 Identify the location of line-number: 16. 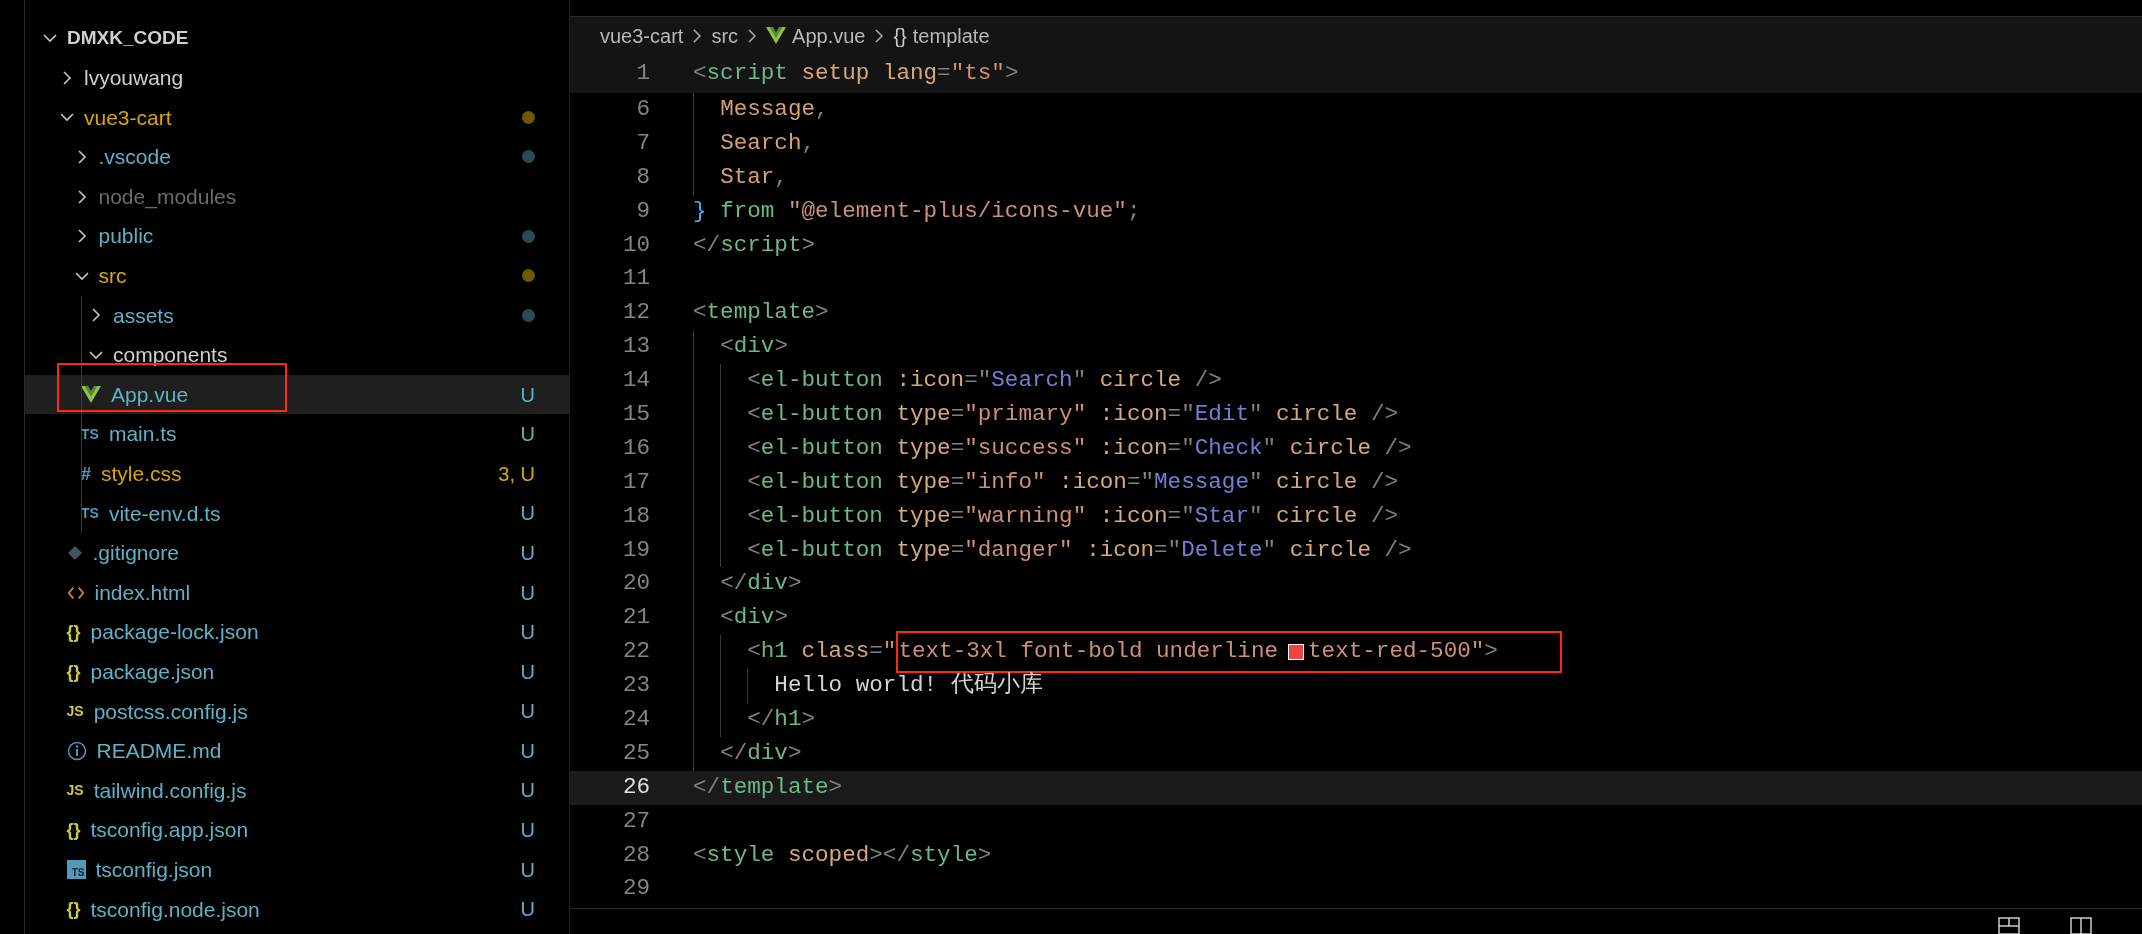
(635, 448).